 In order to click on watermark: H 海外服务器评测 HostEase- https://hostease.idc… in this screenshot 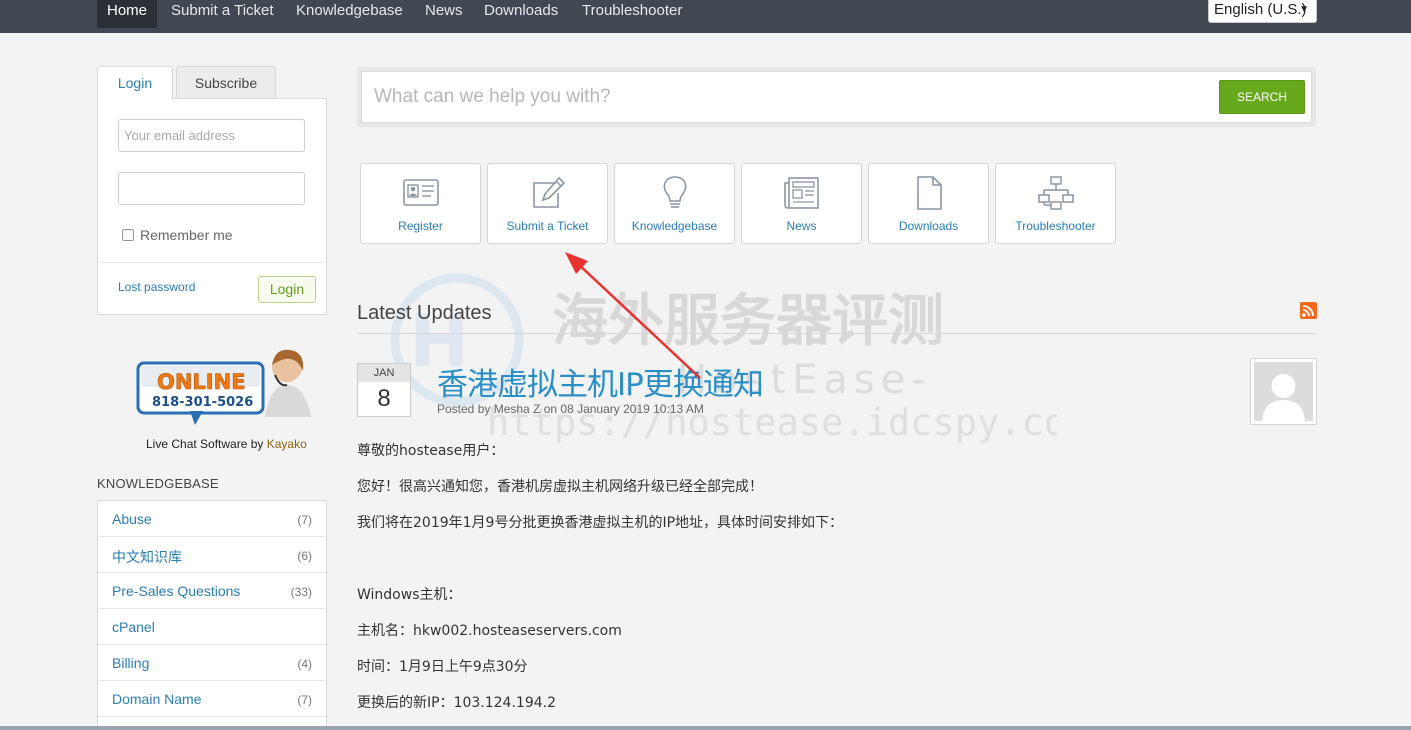, I will do `click(723, 358)`.